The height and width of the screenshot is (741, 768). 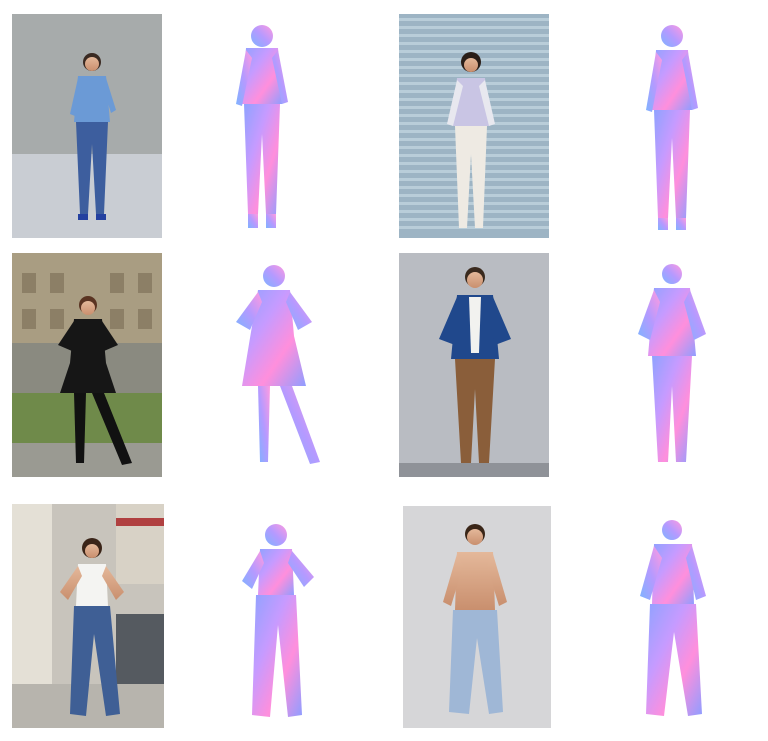 I want to click on photo-man-blazer, so click(x=474, y=365).